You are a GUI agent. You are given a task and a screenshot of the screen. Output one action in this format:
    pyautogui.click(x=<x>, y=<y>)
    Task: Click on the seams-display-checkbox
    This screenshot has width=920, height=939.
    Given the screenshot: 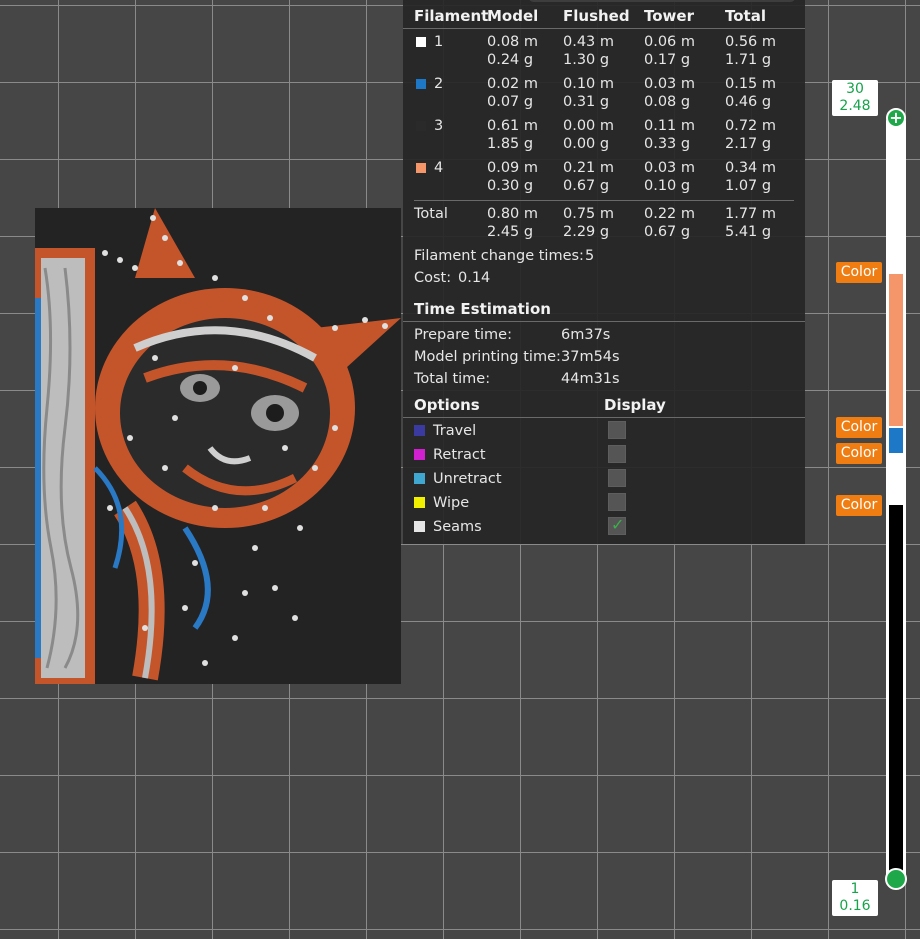 What is the action you would take?
    pyautogui.click(x=617, y=525)
    